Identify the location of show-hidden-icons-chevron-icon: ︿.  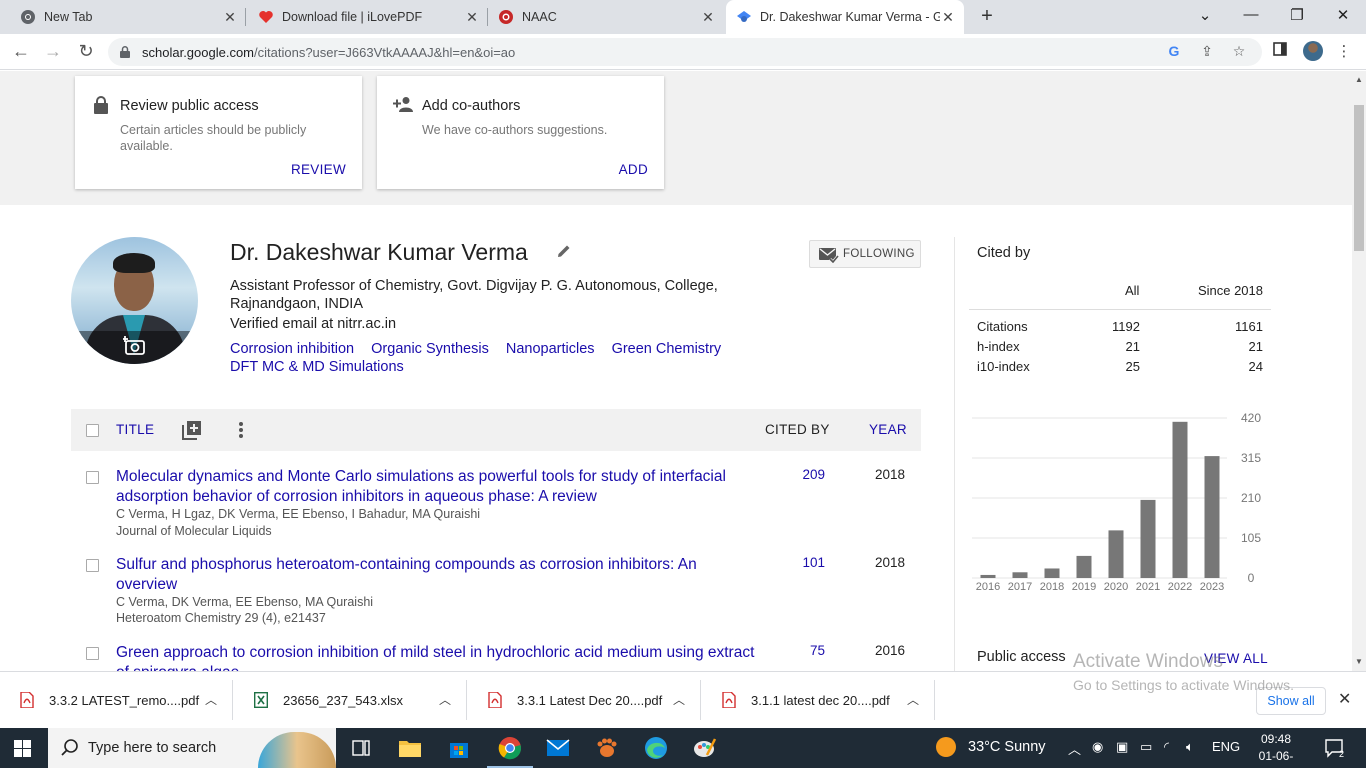
(1074, 748).